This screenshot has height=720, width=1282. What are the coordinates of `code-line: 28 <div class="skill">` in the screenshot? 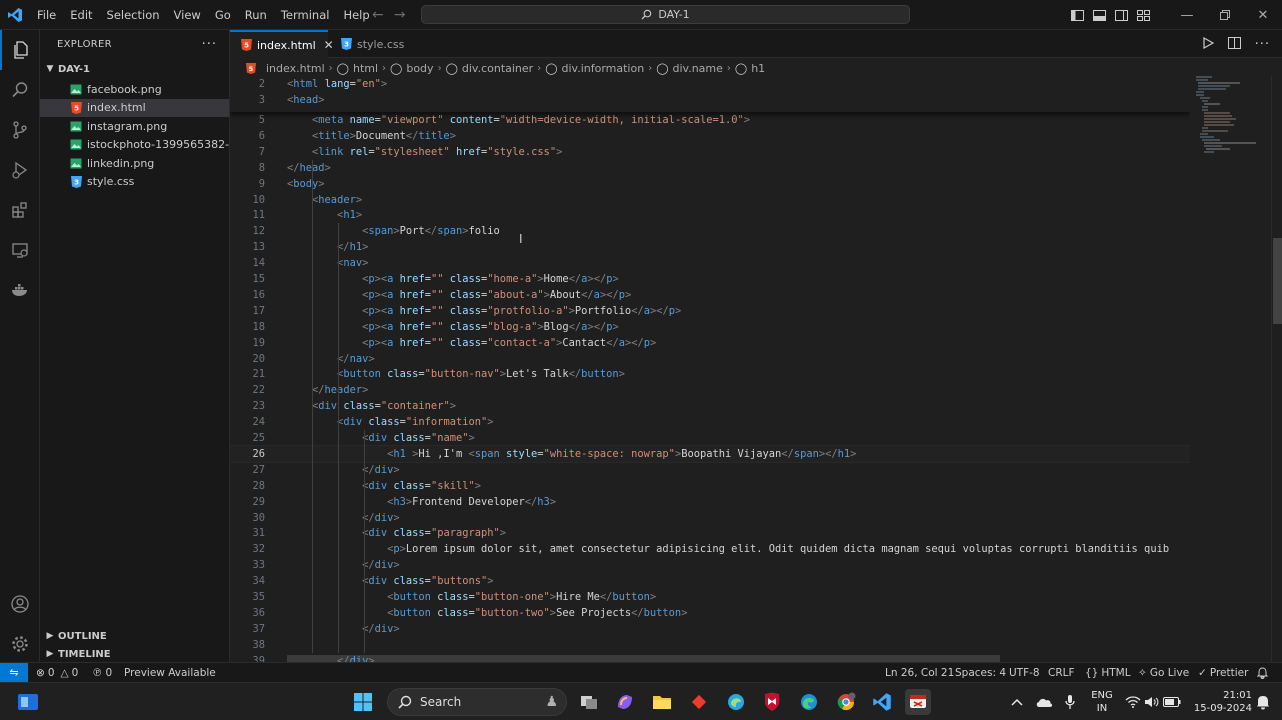 It's located at (710, 486).